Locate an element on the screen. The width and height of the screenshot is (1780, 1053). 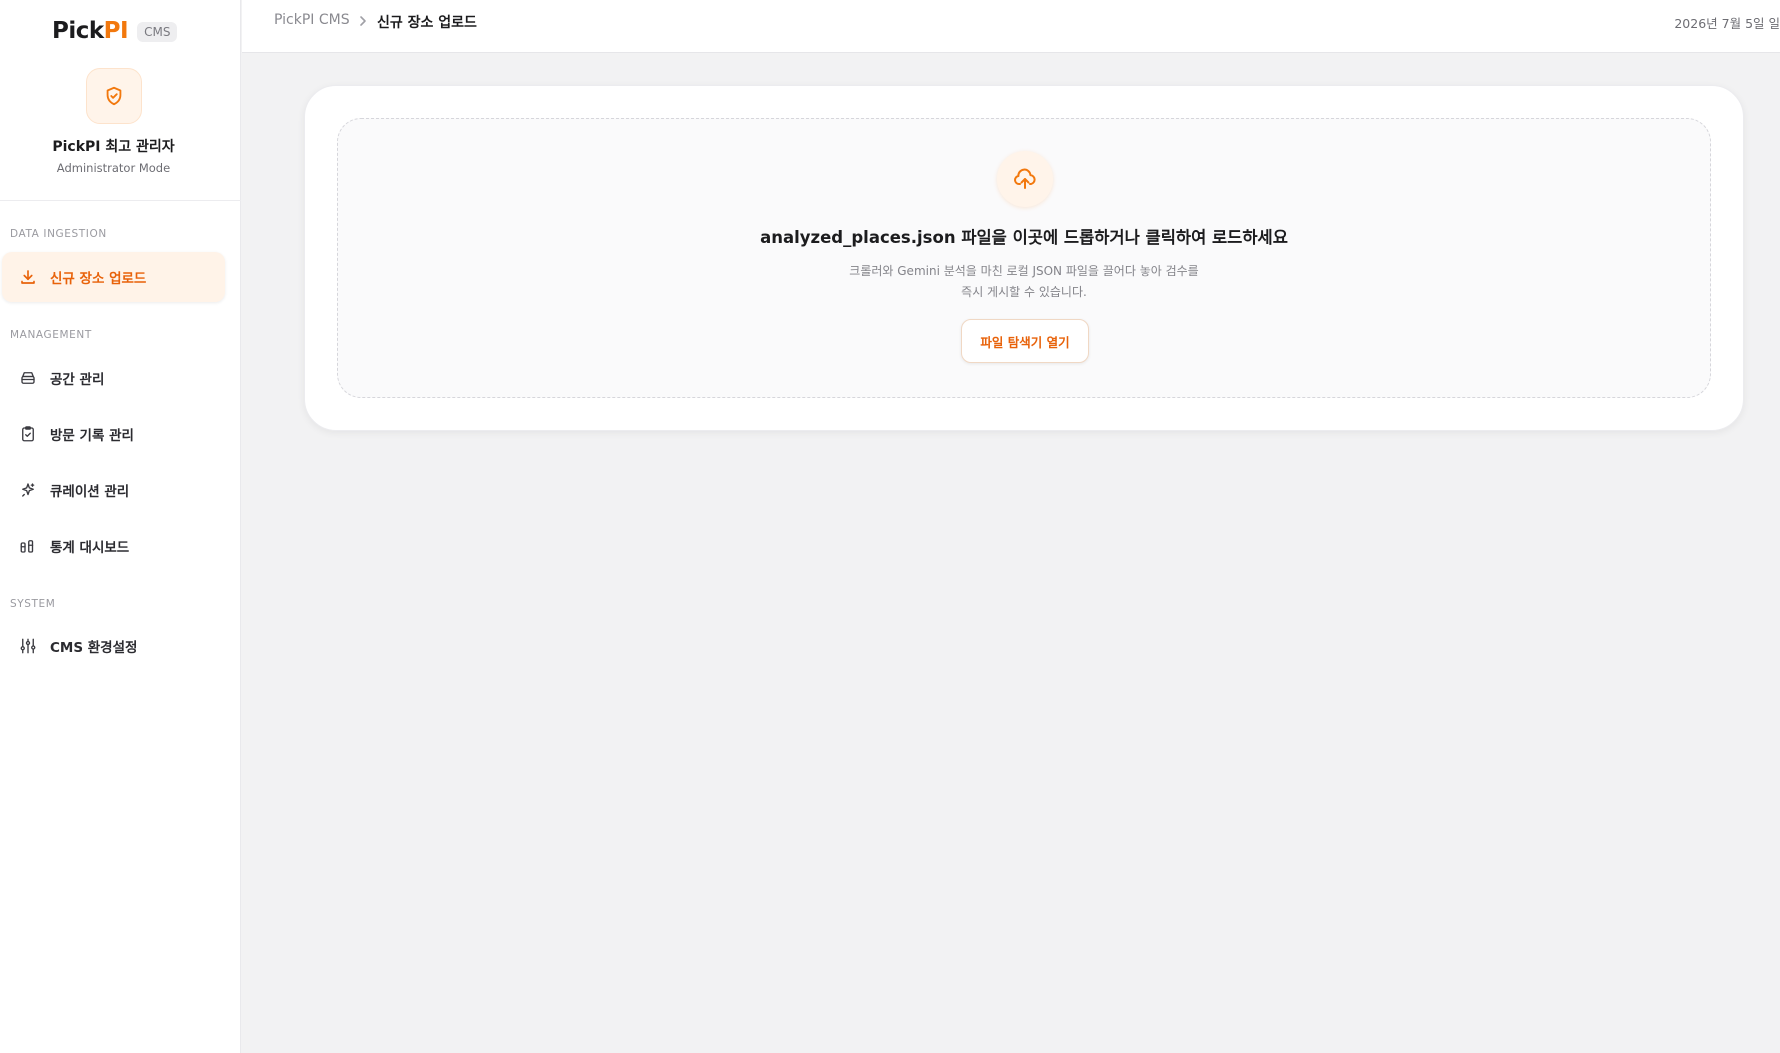
sidebar-item-curation: 큐레이션 관리 is located at coordinates (113, 490).